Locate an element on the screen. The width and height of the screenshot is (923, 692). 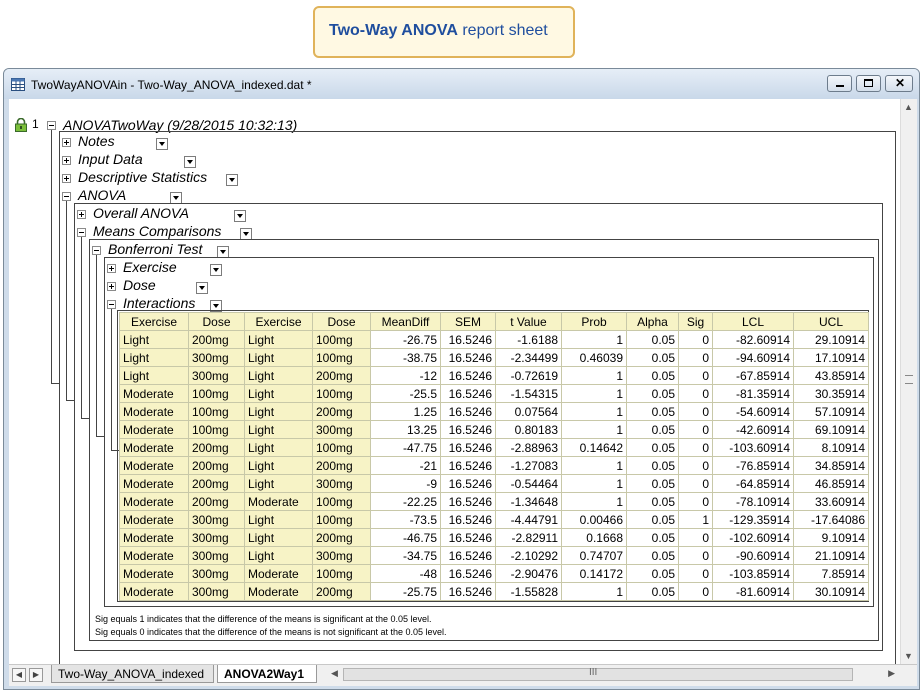
table-cell: -9 is located at coordinates (405, 483).